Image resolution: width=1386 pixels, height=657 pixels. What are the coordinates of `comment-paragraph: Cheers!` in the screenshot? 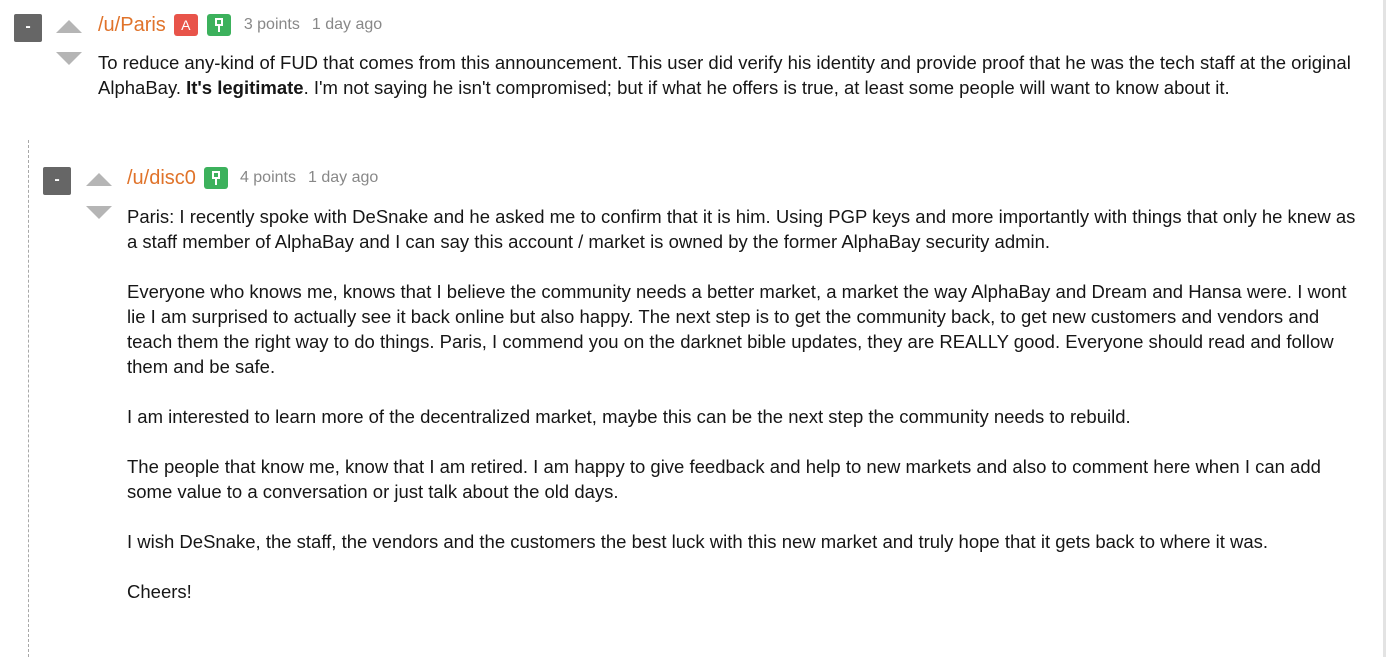 It's located at (159, 591).